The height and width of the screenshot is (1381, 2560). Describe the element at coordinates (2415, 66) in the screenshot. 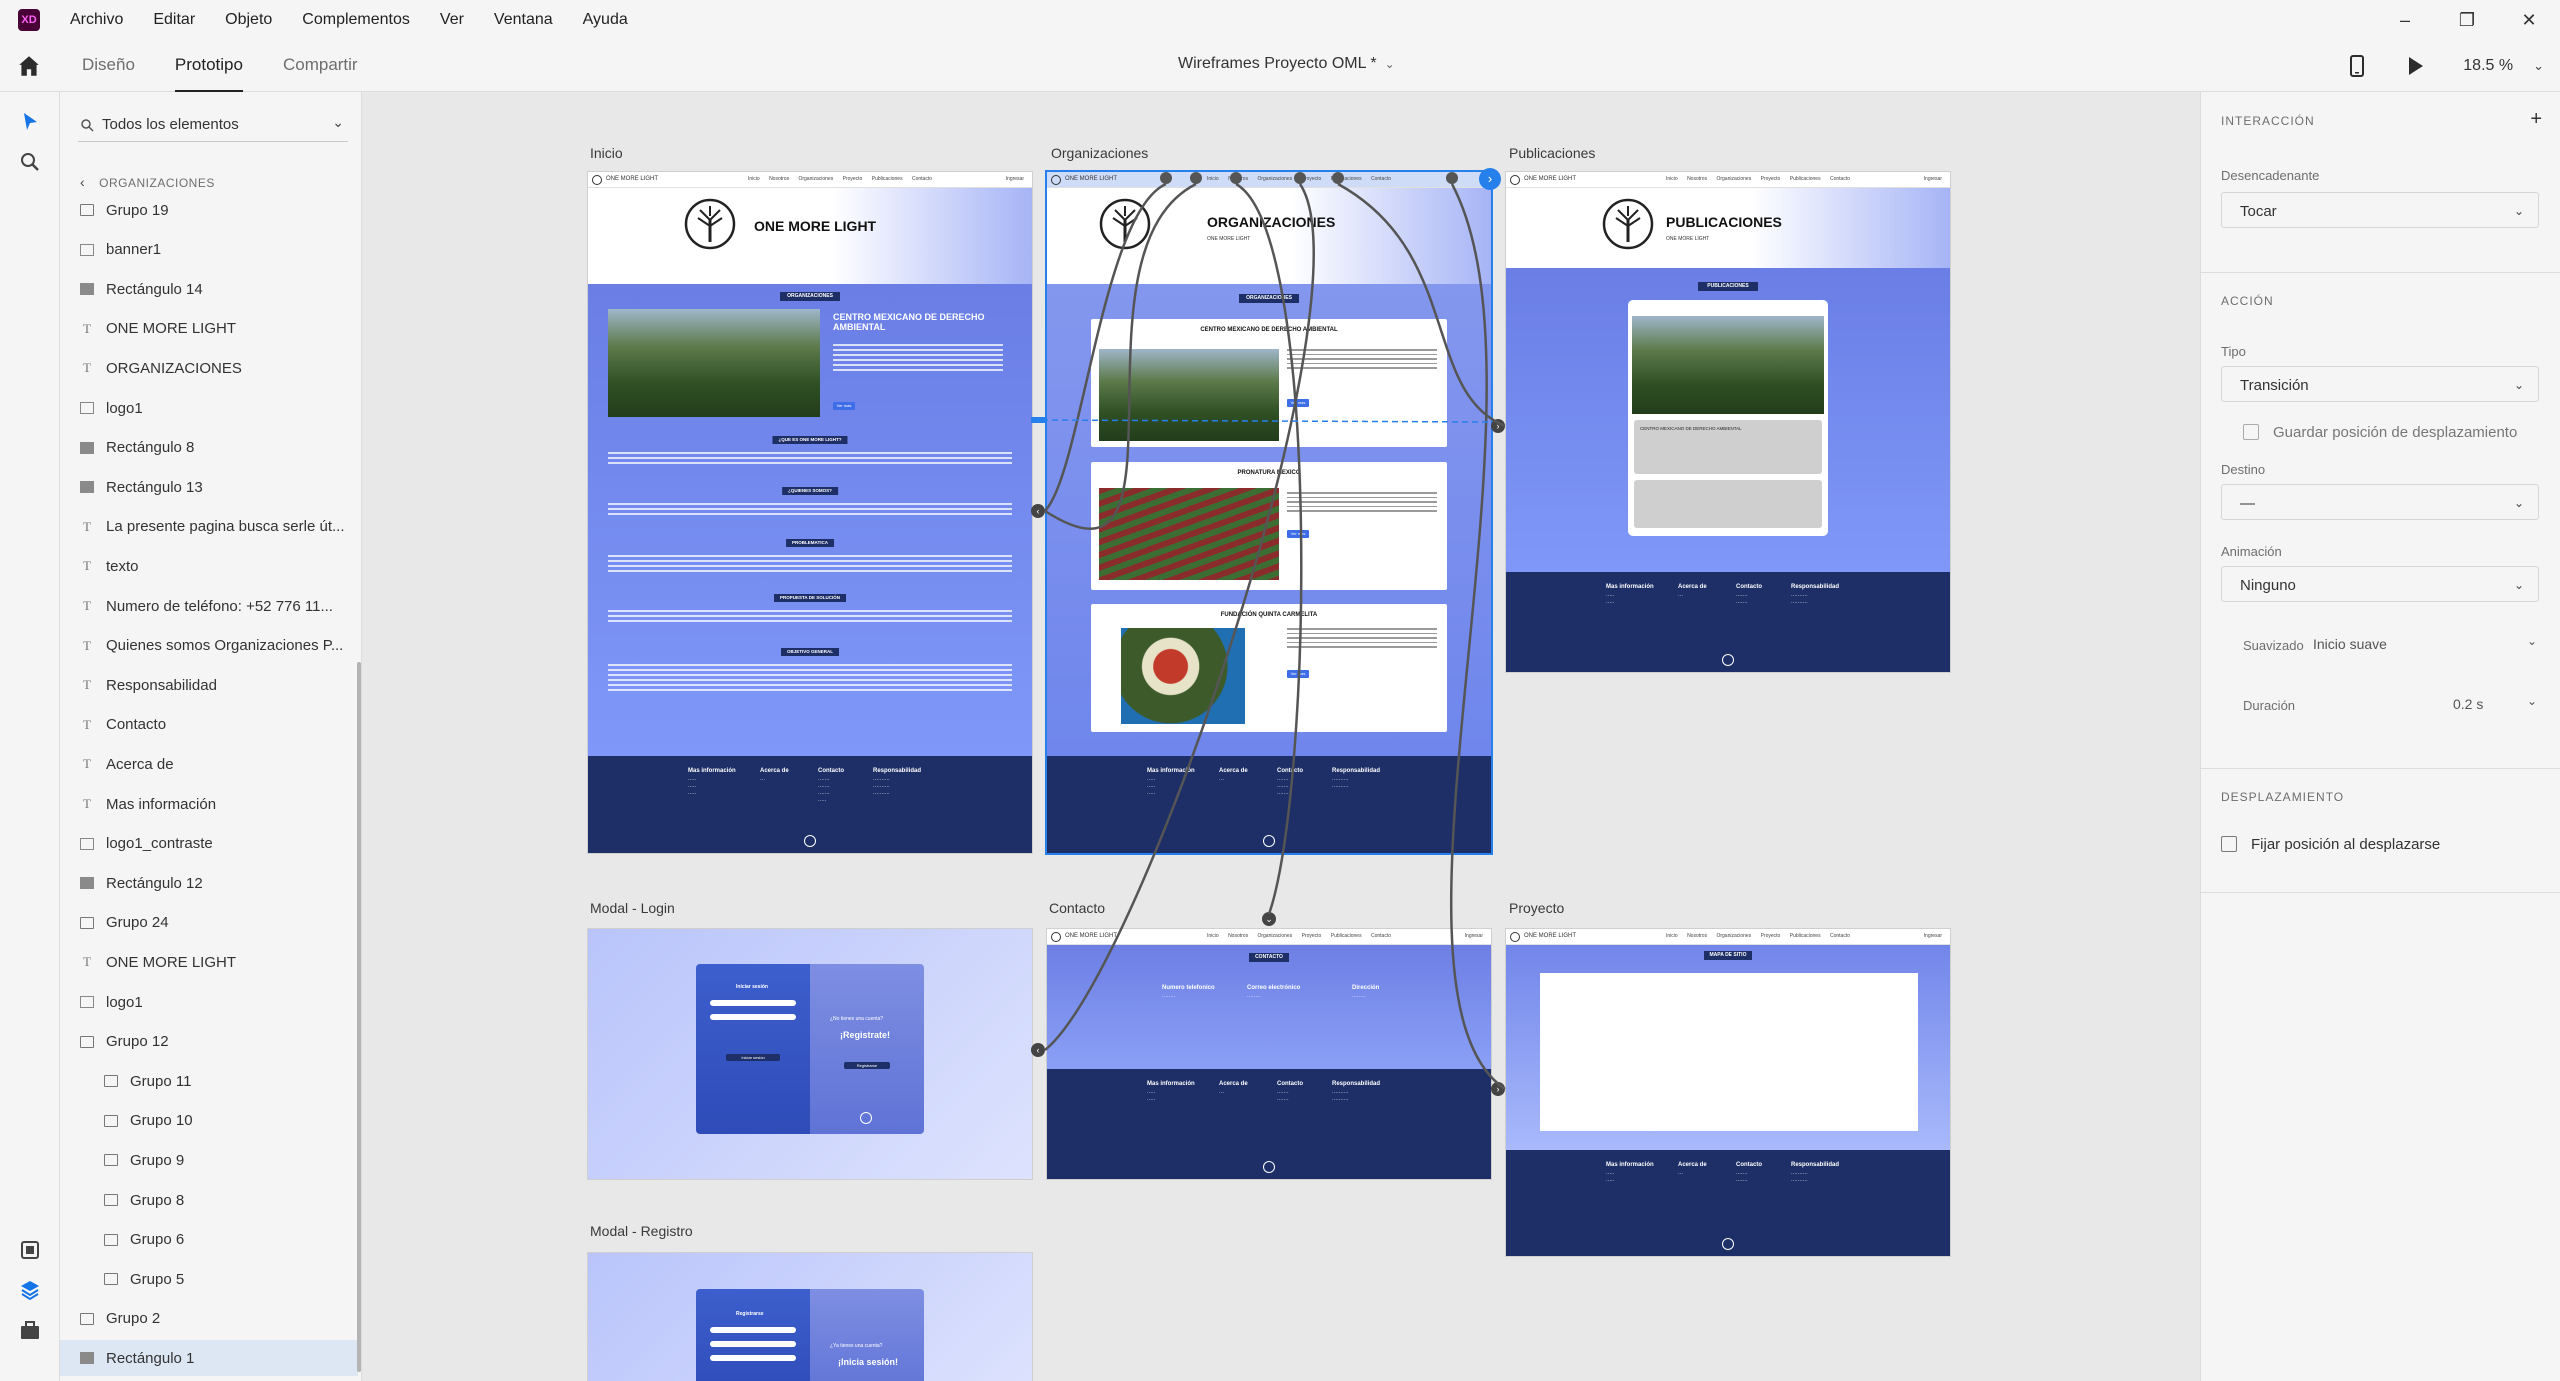

I see `play-icon` at that location.